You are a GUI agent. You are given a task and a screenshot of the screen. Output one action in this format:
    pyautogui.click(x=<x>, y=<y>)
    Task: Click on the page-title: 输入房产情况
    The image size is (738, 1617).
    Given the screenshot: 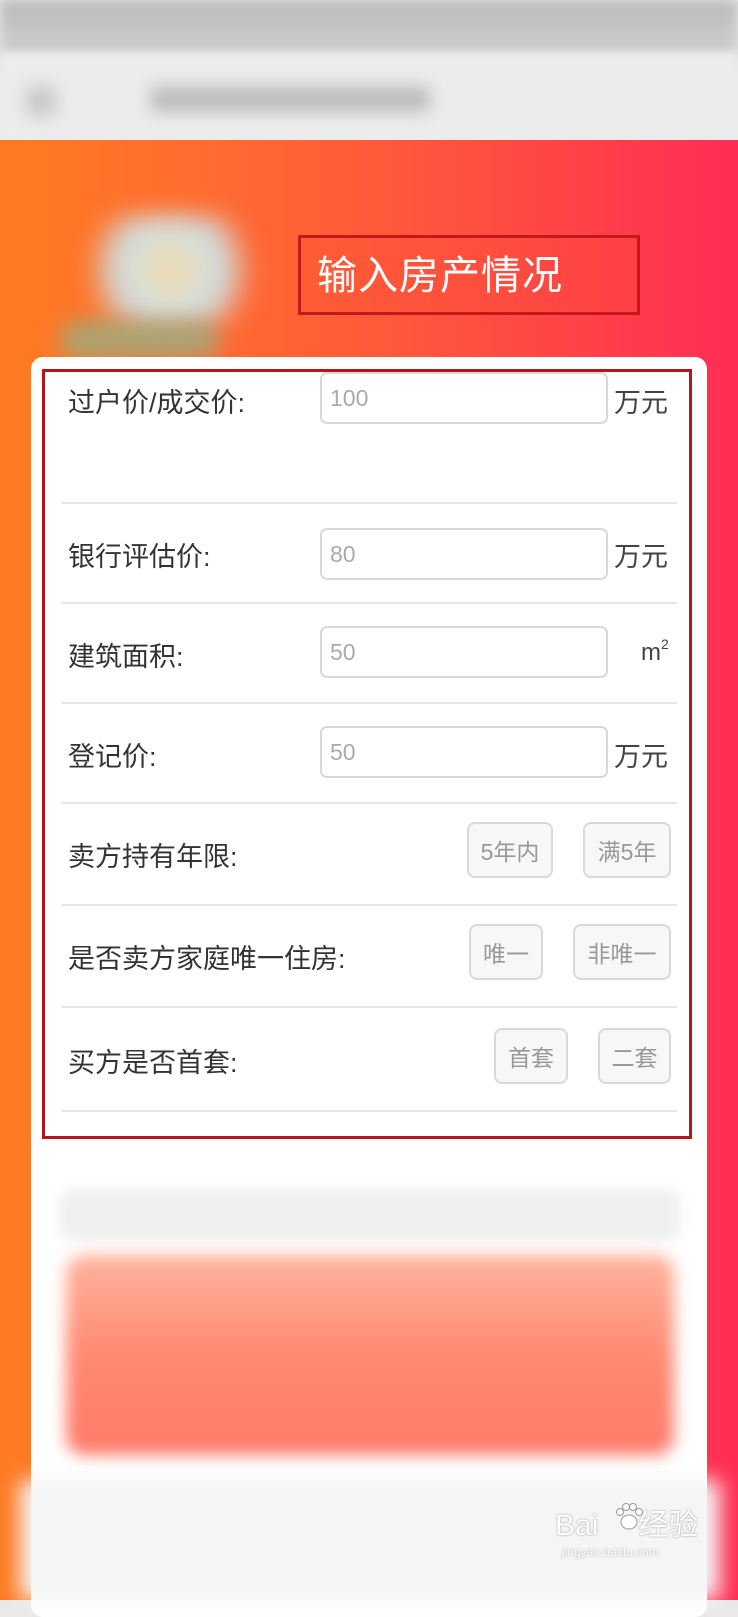 What is the action you would take?
    pyautogui.click(x=440, y=276)
    